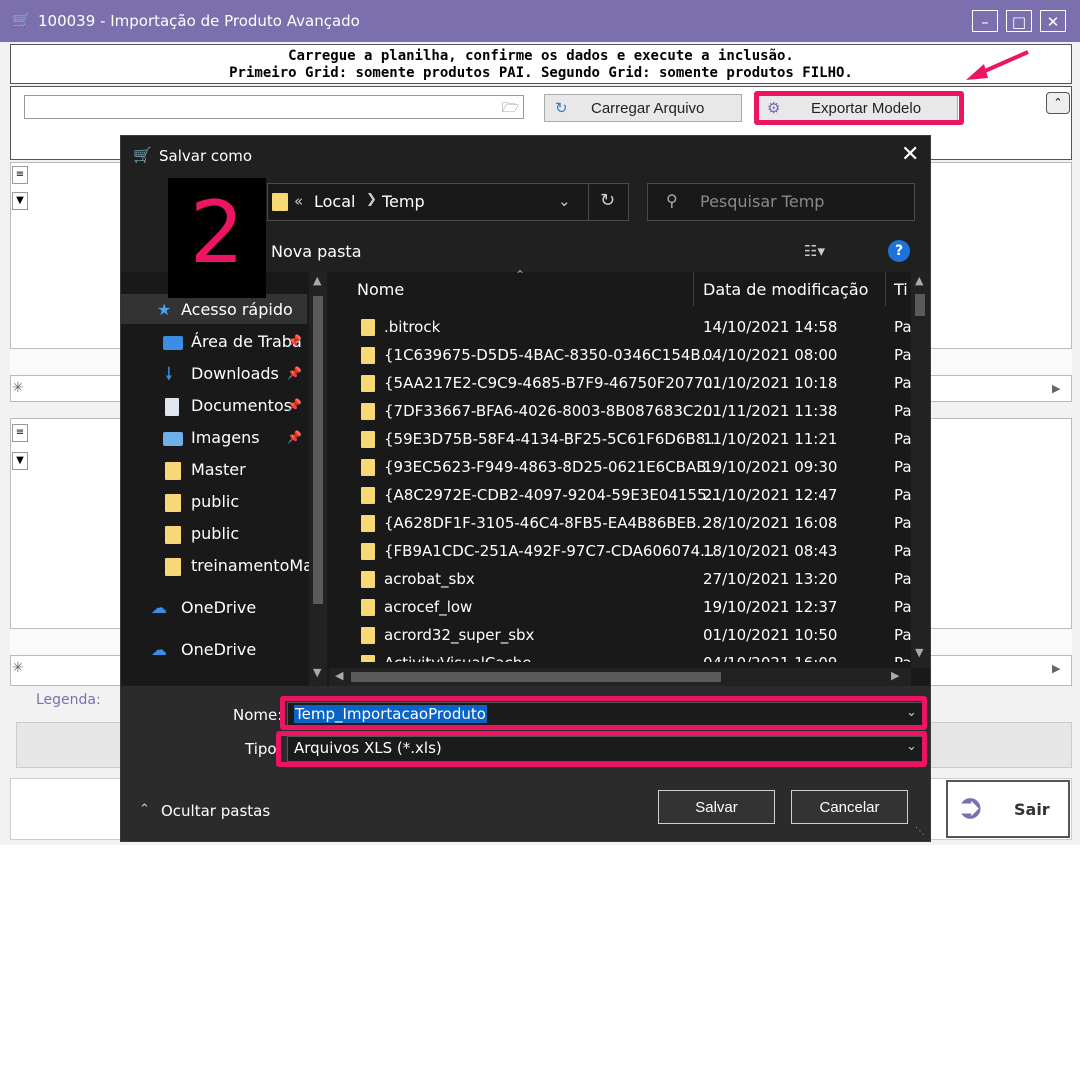 The height and width of the screenshot is (1080, 1080). Describe the element at coordinates (318, 450) in the screenshot. I see `nav-scroll-thumb` at that location.